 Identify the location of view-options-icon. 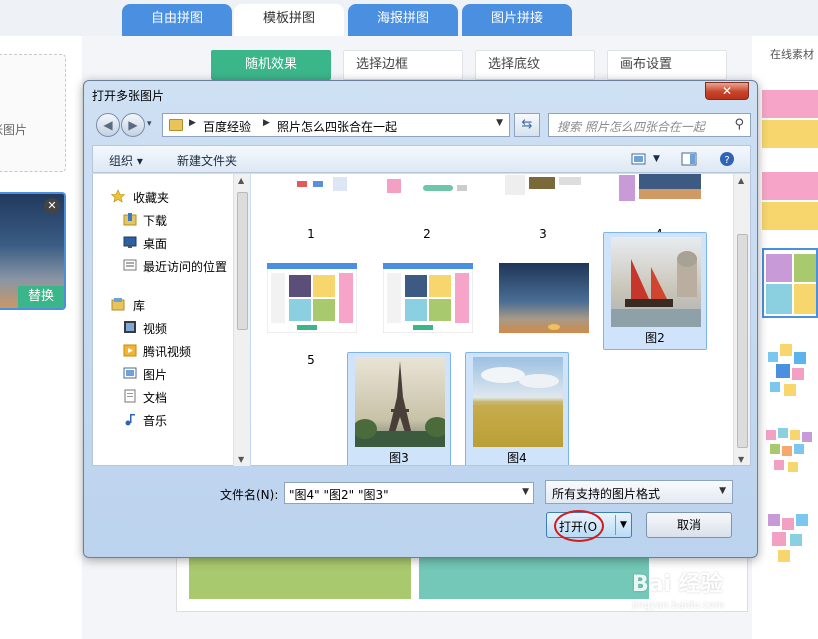
(639, 159).